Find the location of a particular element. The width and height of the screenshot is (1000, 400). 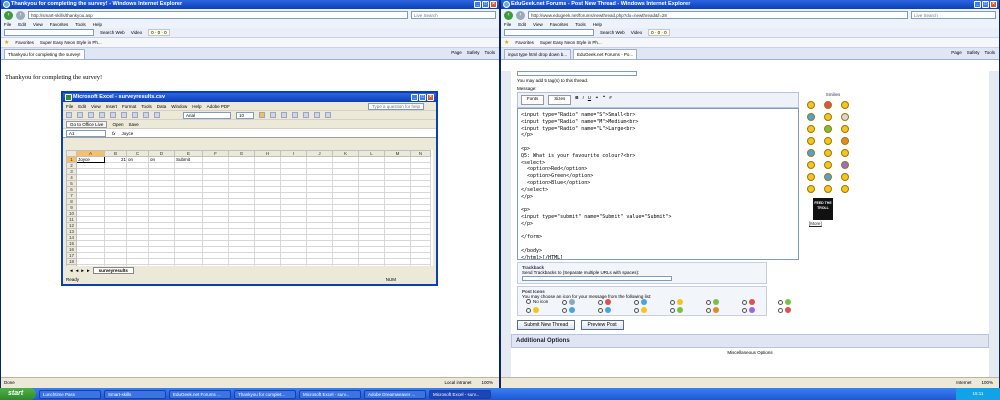

left-zoom-text: 100% is located at coordinates (487, 383).